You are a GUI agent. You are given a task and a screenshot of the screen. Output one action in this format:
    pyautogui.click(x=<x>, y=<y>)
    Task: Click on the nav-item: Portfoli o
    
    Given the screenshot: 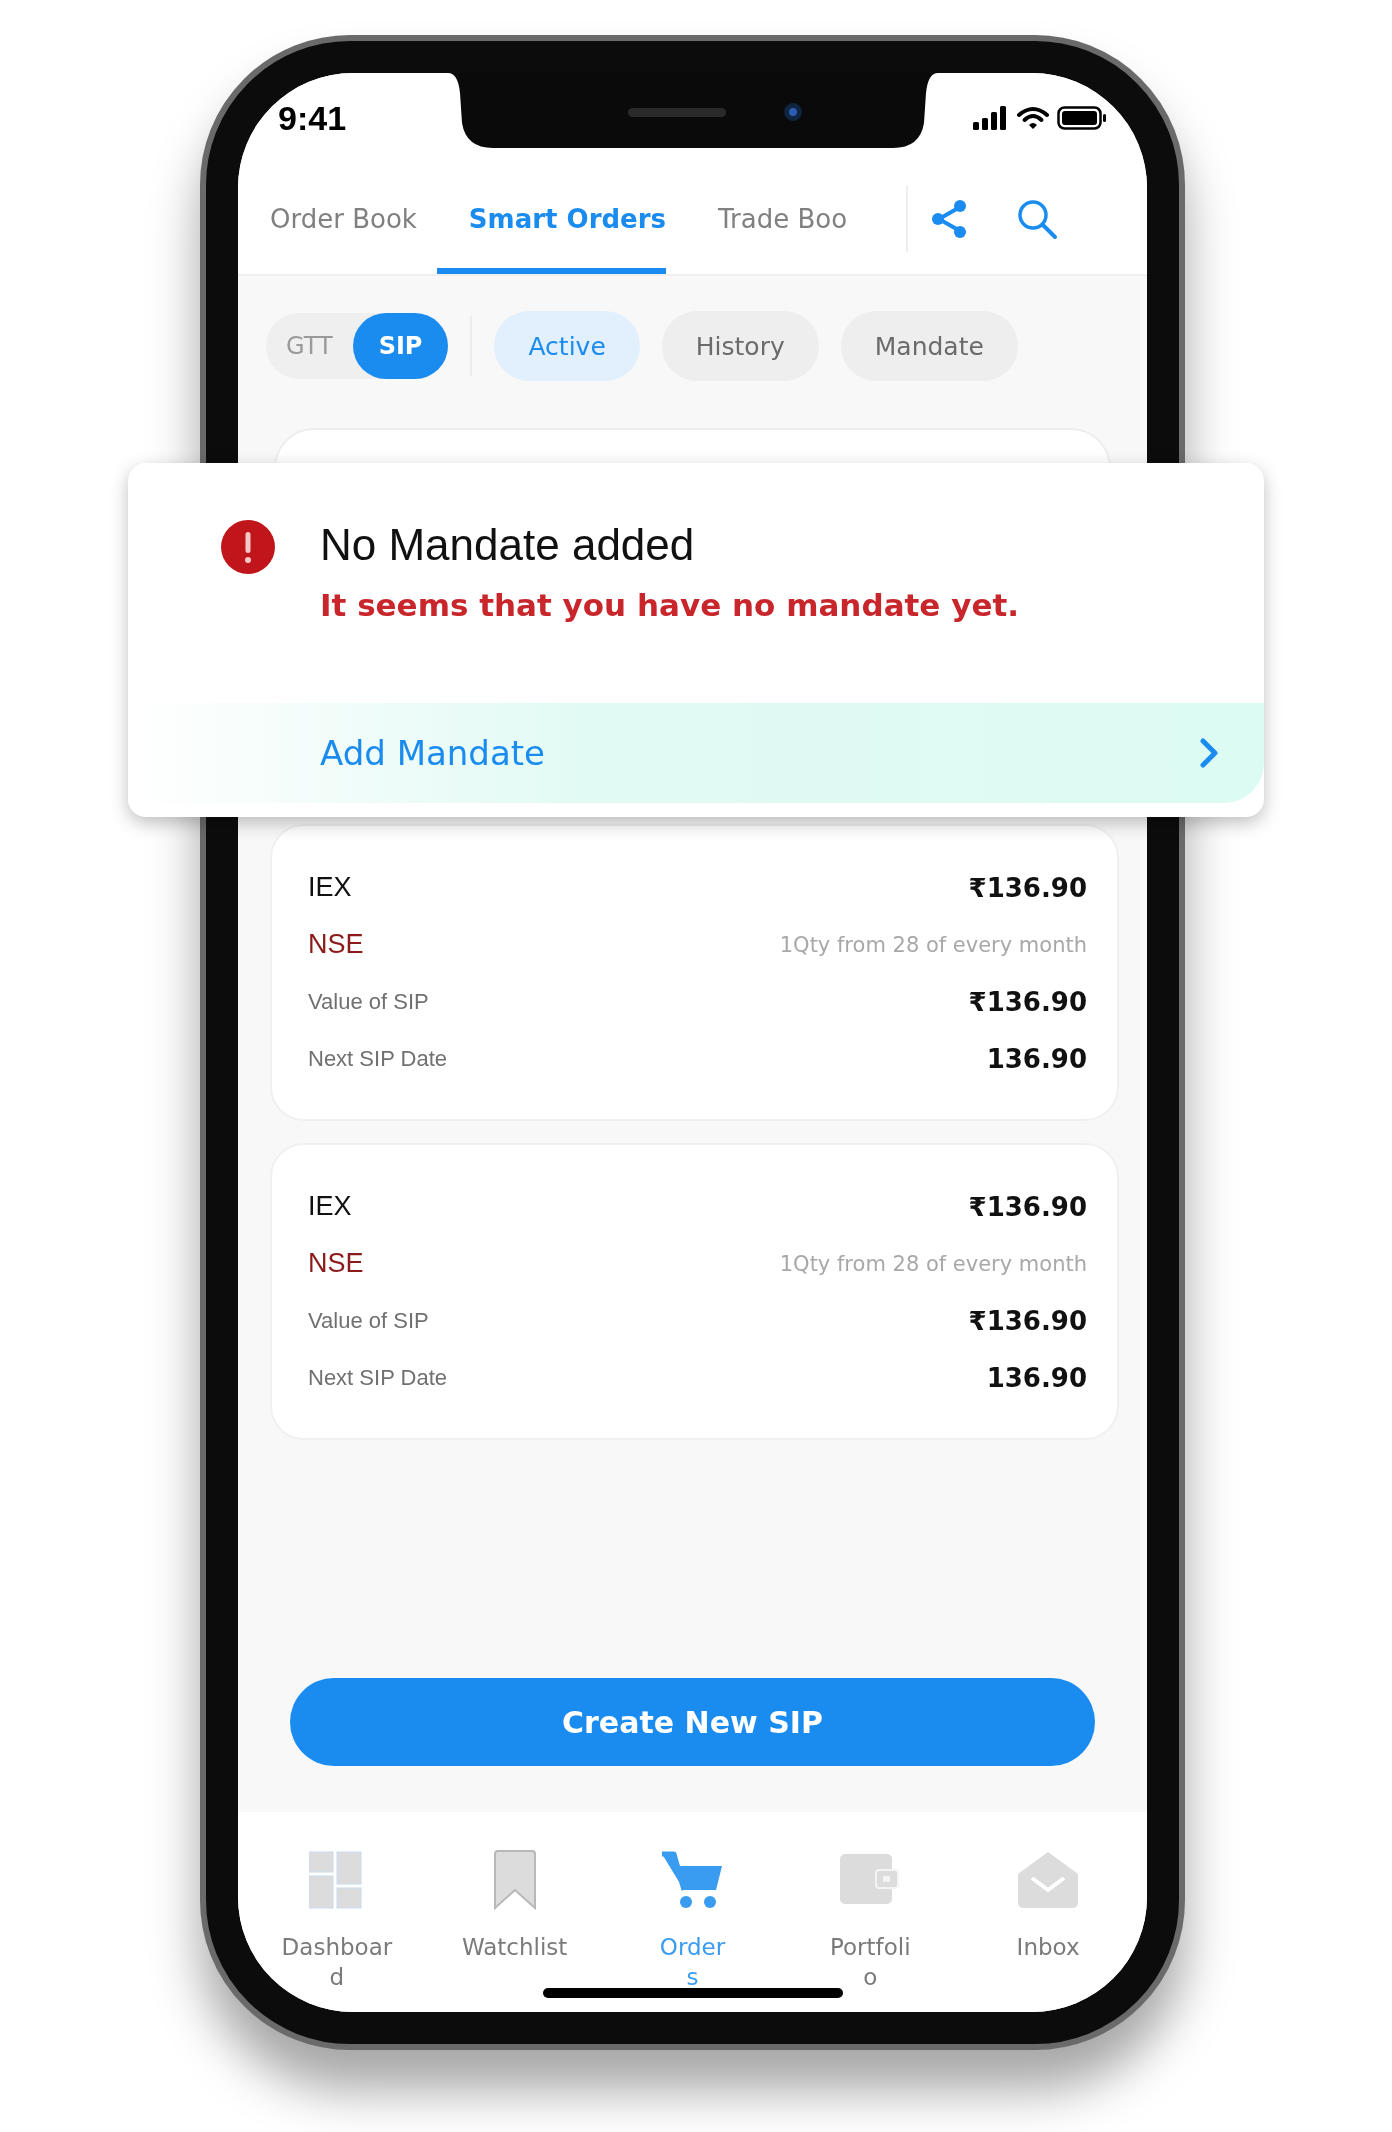 What is the action you would take?
    pyautogui.click(x=870, y=1912)
    